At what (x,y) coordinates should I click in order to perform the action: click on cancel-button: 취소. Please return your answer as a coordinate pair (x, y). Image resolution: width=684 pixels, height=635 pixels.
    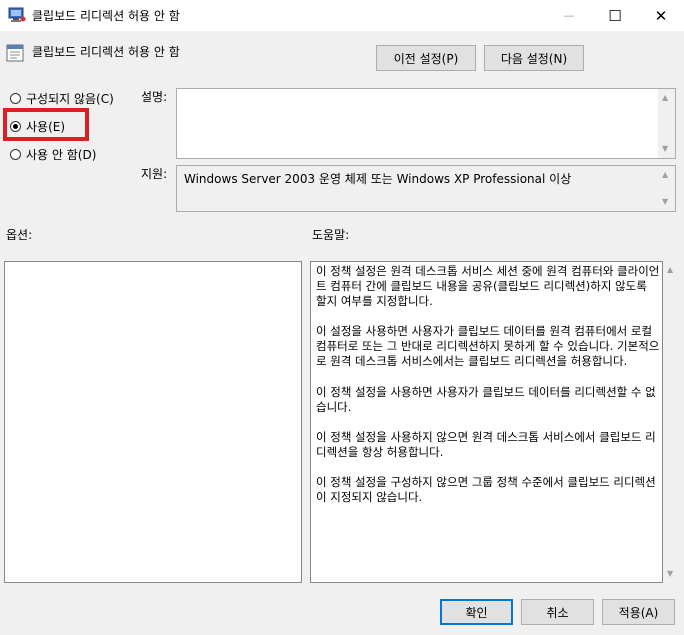
    Looking at the image, I should click on (557, 612).